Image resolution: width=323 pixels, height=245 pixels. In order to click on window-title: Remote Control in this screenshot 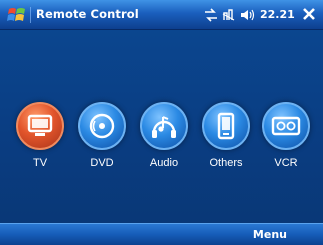, I will do `click(87, 14)`.